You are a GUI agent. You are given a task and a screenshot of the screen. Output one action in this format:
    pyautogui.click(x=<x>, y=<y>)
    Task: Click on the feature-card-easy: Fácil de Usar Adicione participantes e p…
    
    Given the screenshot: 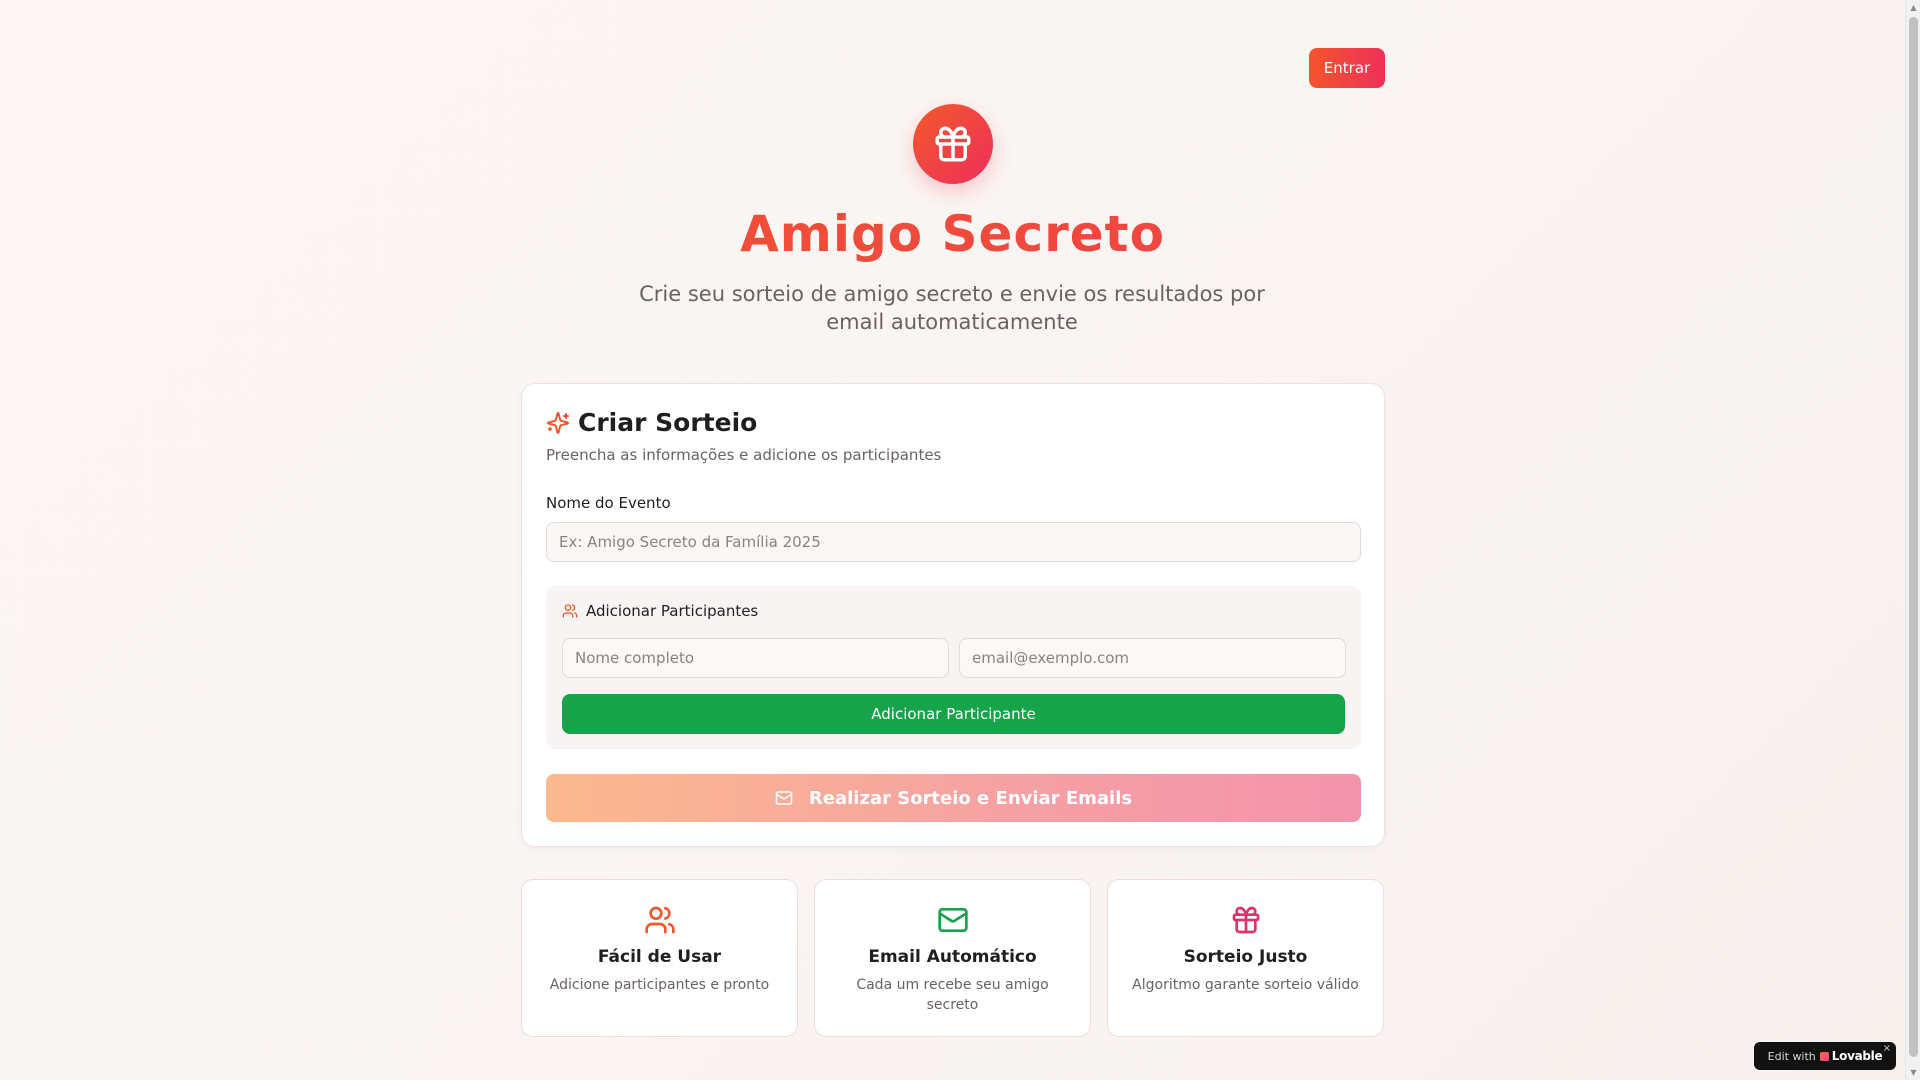 What is the action you would take?
    pyautogui.click(x=659, y=958)
    